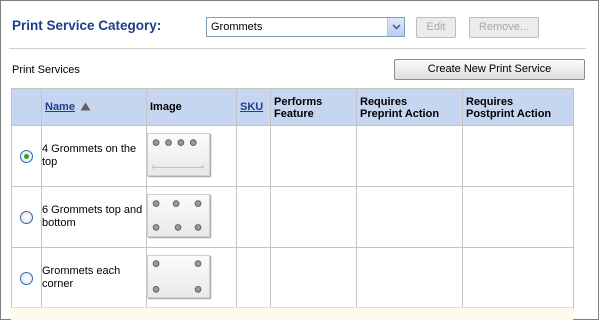  What do you see at coordinates (292, 313) in the screenshot?
I see `table-footer-strip` at bounding box center [292, 313].